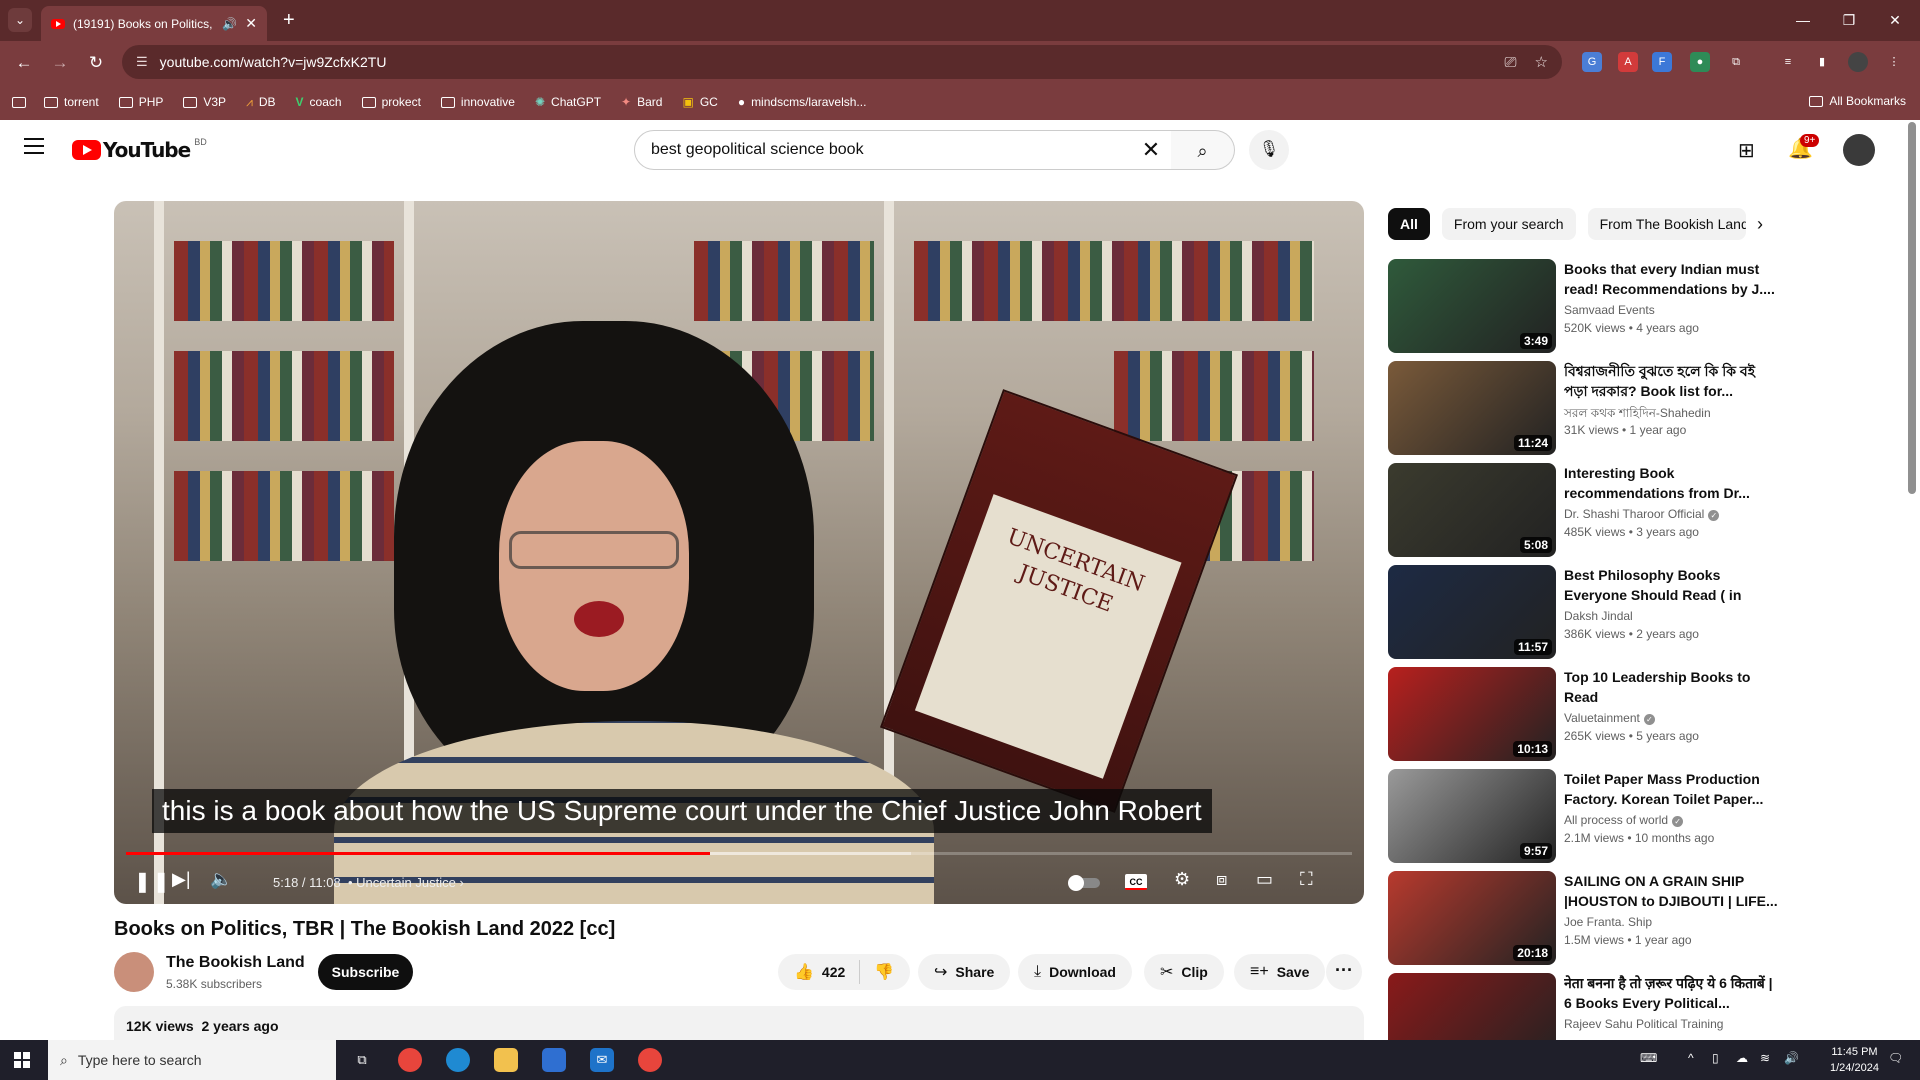  I want to click on dislike-icon: 👎, so click(884, 972).